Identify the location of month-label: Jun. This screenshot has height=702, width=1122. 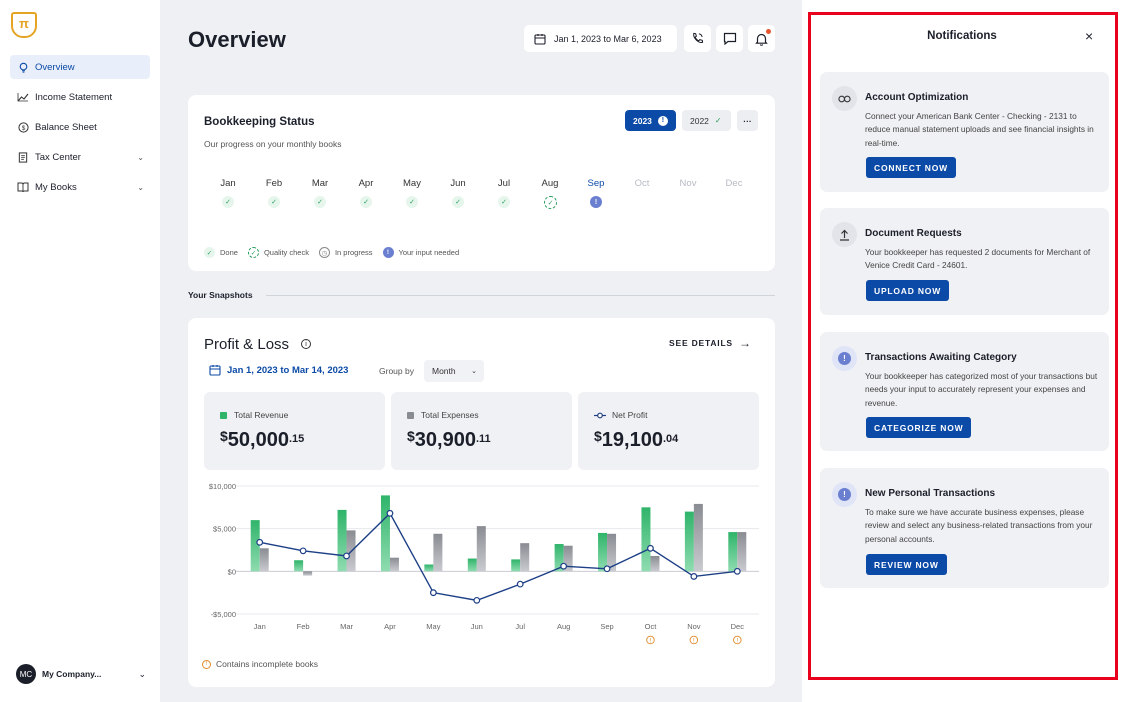
(458, 183).